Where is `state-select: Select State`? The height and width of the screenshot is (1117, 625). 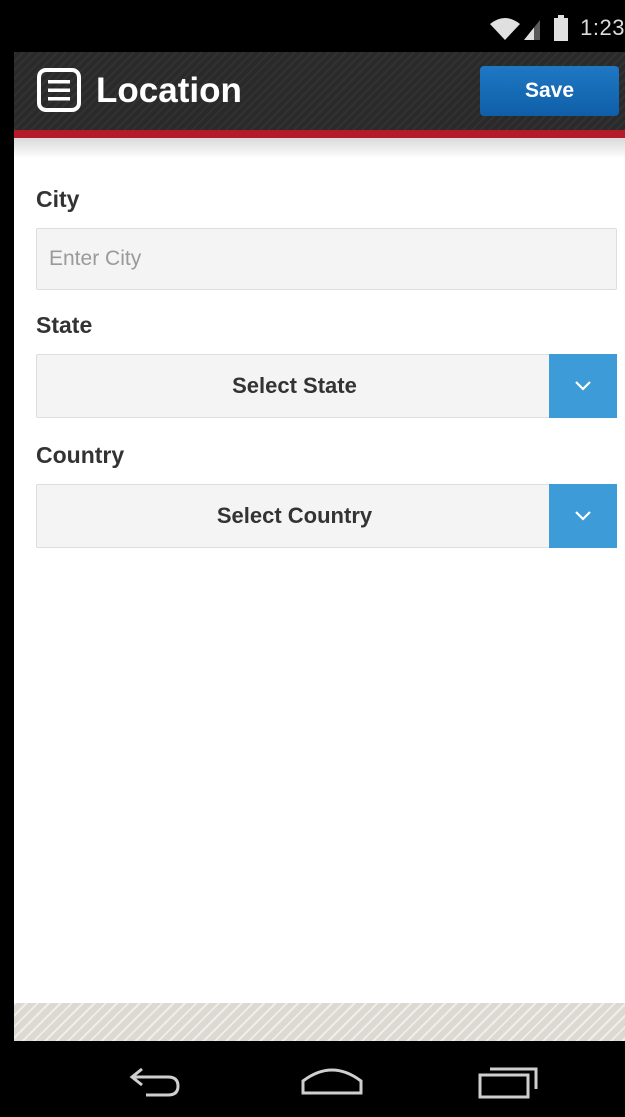 state-select: Select State is located at coordinates (326, 386).